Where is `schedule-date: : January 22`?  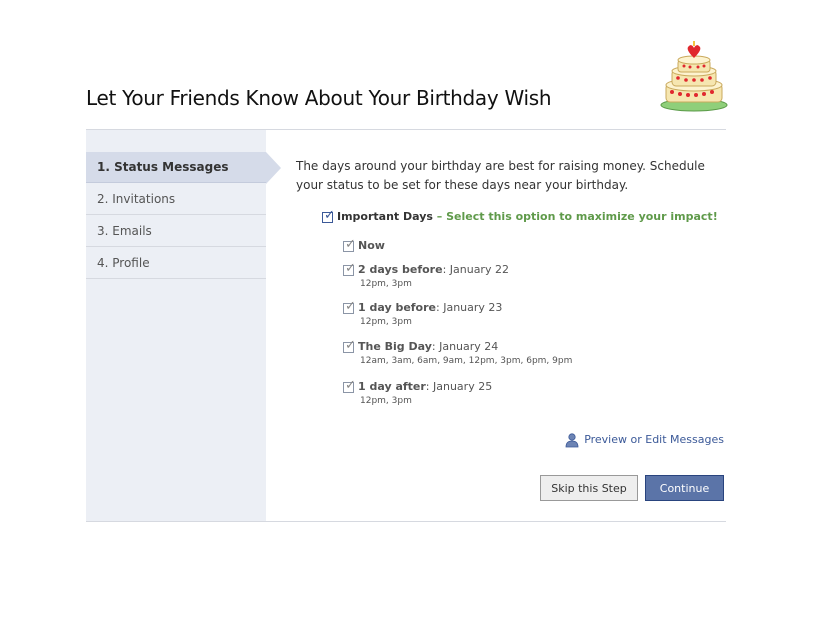
schedule-date: : January 22 is located at coordinates (475, 269).